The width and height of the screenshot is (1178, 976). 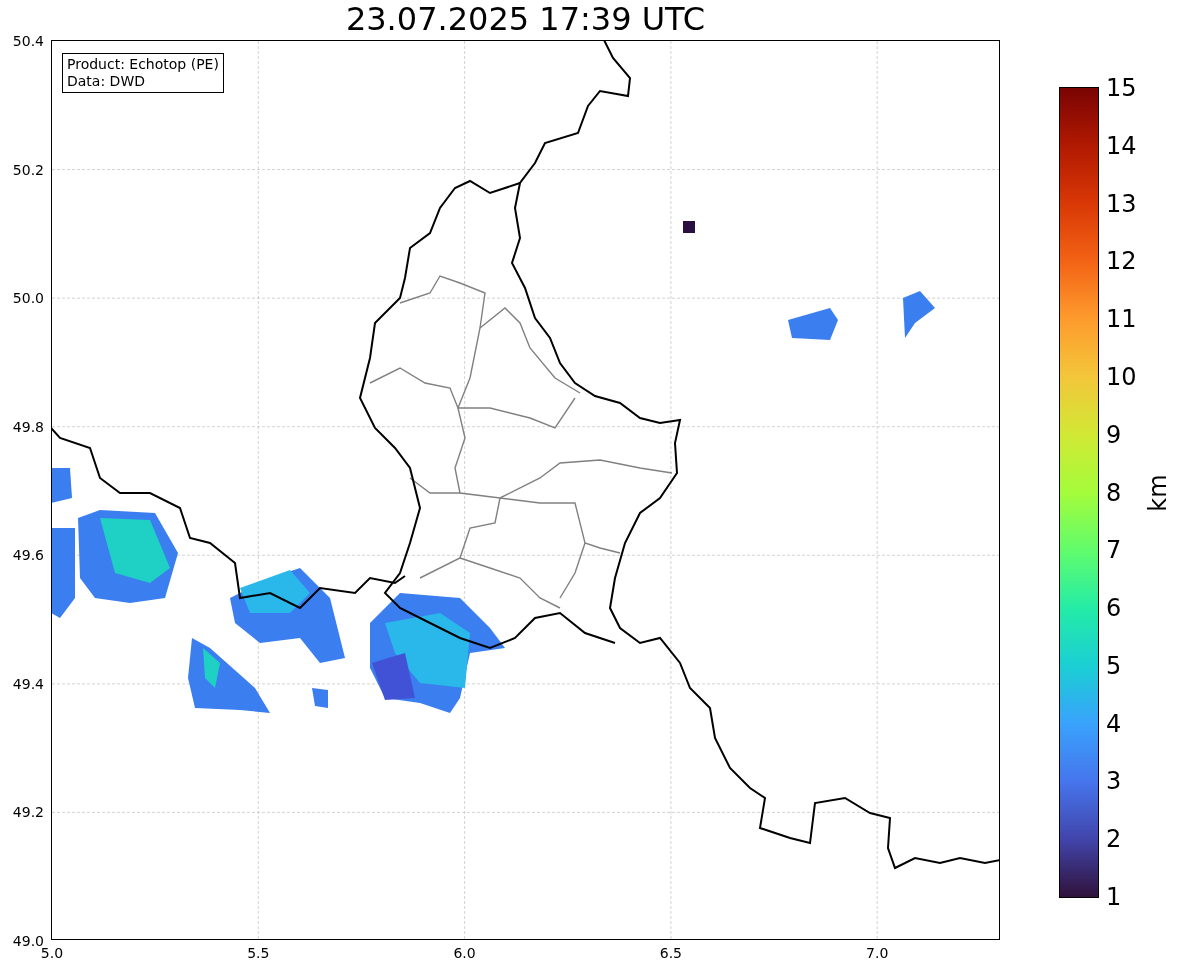 I want to click on y-tick-label: 49.4, so click(x=28, y=683).